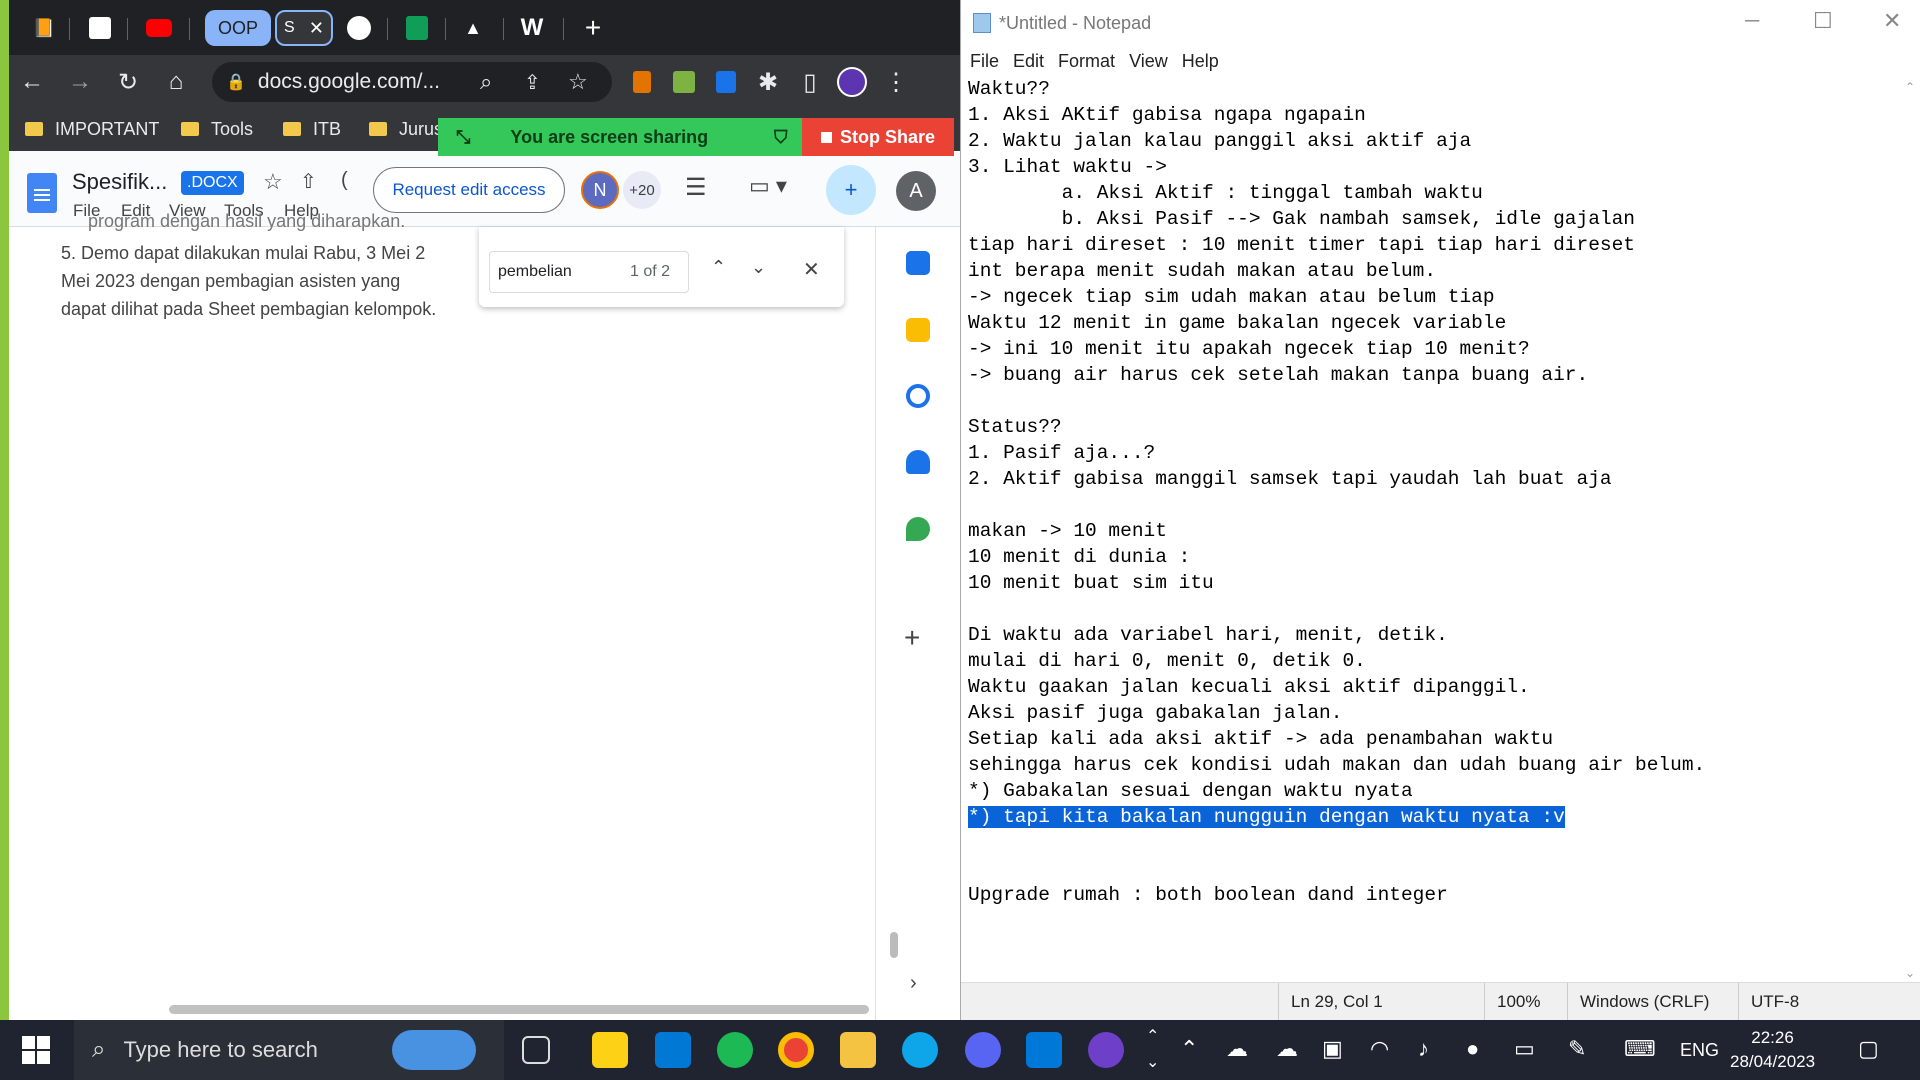 The image size is (1920, 1080). I want to click on wiki-tab: W, so click(532, 28).